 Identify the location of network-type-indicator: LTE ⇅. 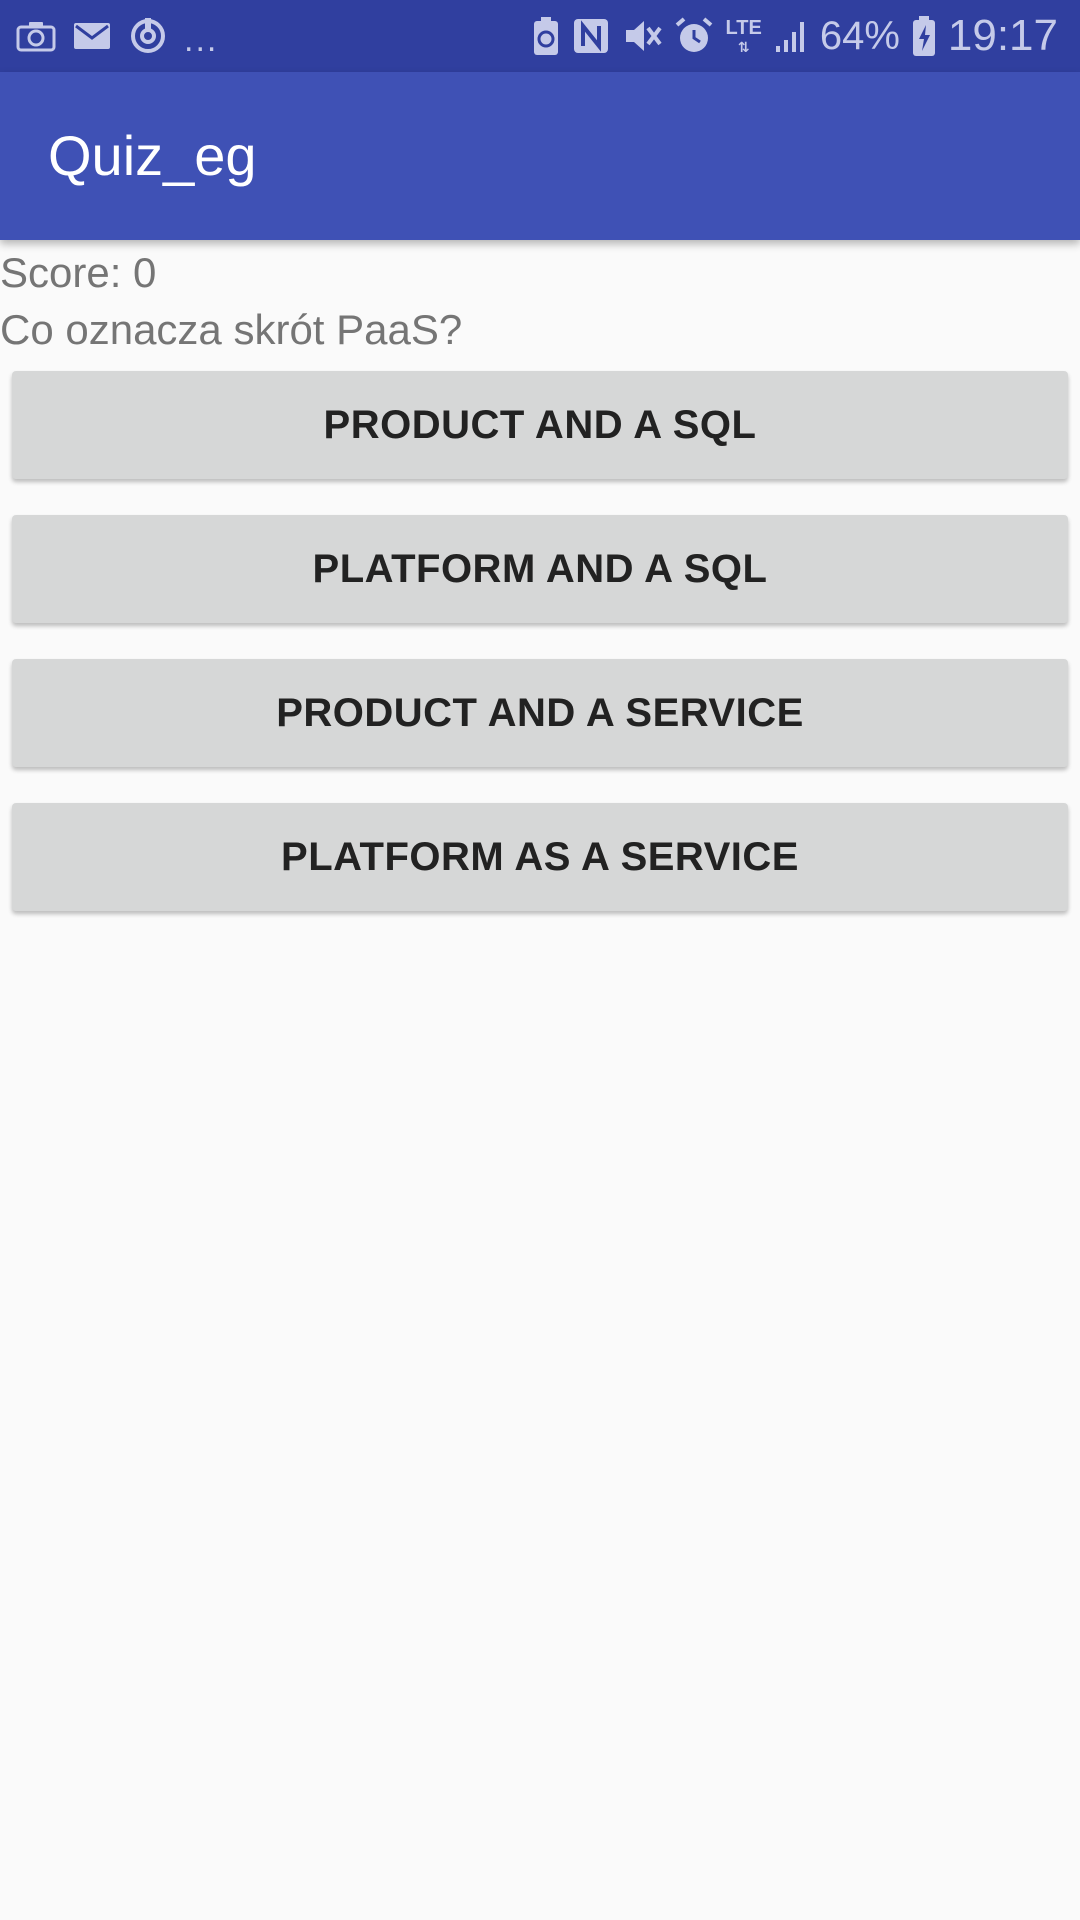
(744, 36).